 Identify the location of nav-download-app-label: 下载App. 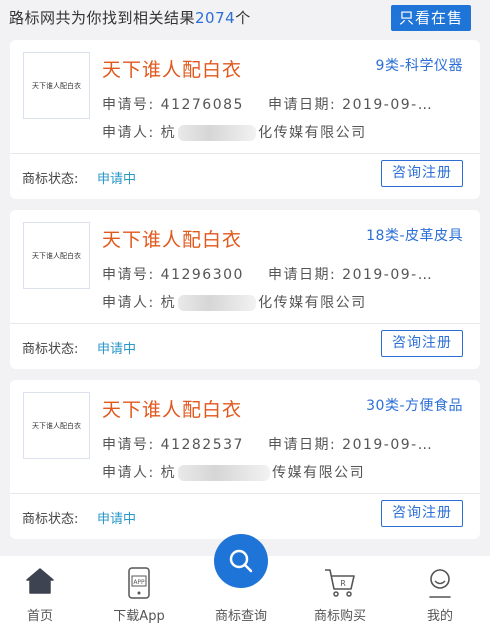
(139, 616).